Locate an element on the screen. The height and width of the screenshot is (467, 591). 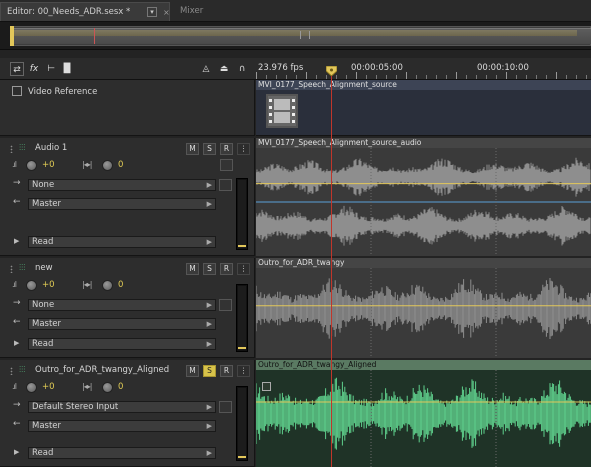
volume-icon: .ıl is located at coordinates (14, 386).